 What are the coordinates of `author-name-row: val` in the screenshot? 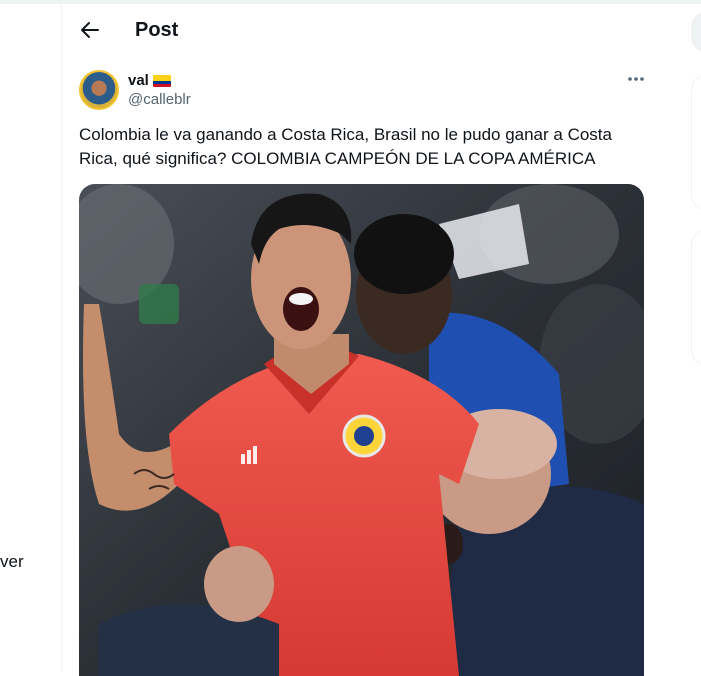 It's located at (149, 80).